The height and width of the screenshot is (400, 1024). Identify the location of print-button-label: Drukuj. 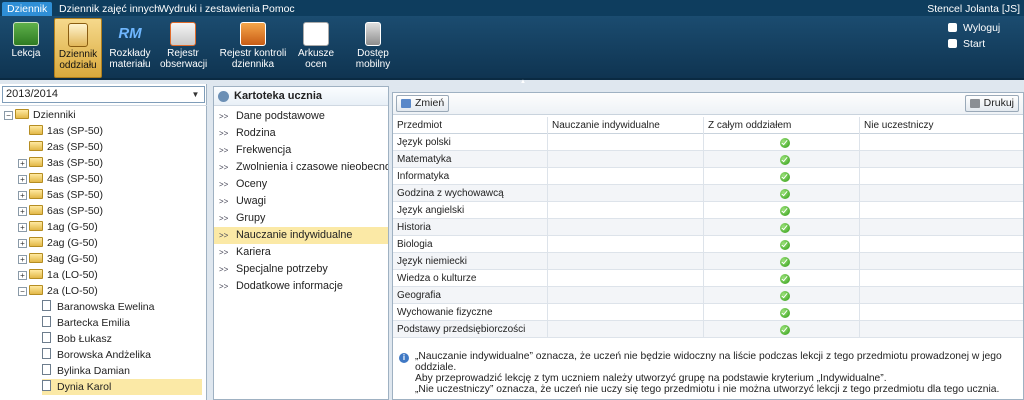
(998, 103).